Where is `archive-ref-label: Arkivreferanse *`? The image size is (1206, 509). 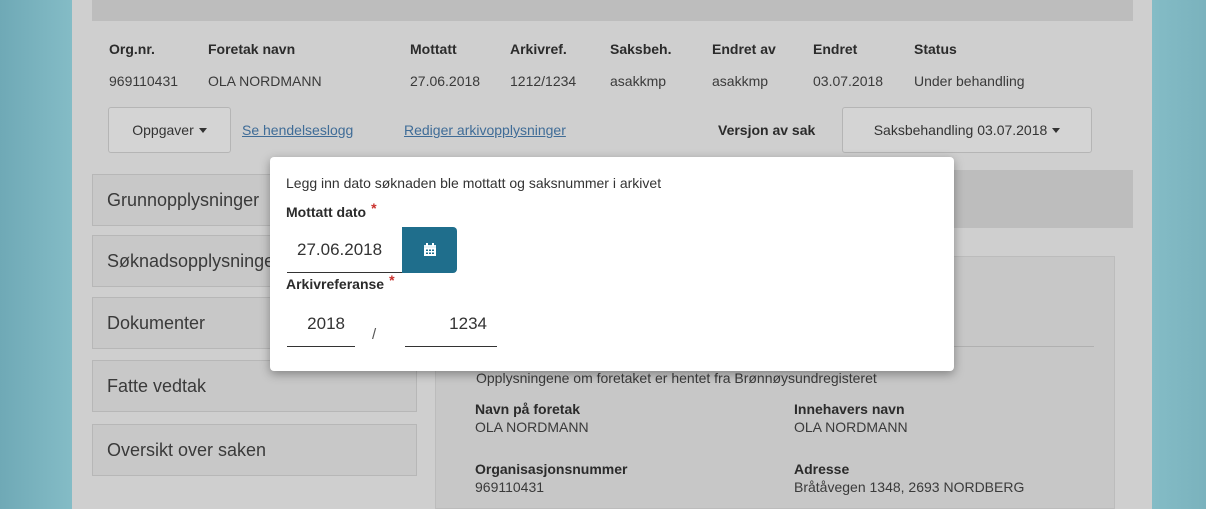 archive-ref-label: Arkivreferanse * is located at coordinates (340, 282).